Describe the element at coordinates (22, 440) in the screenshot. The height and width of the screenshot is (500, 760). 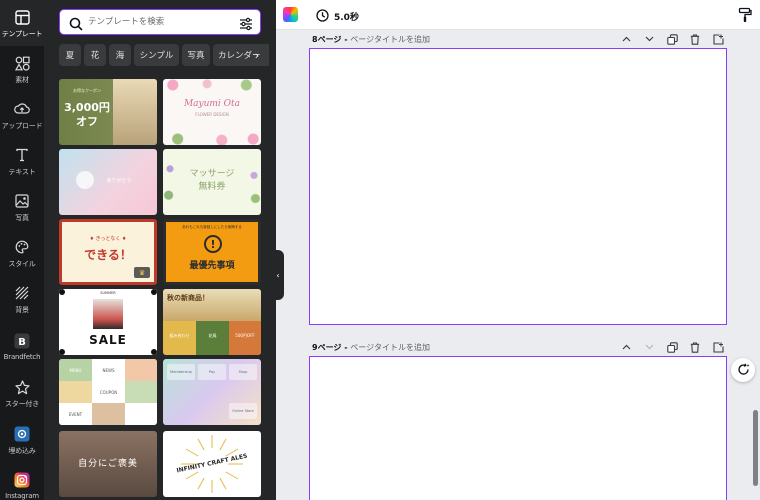
I see `rail-item-embed: 埋め込み` at that location.